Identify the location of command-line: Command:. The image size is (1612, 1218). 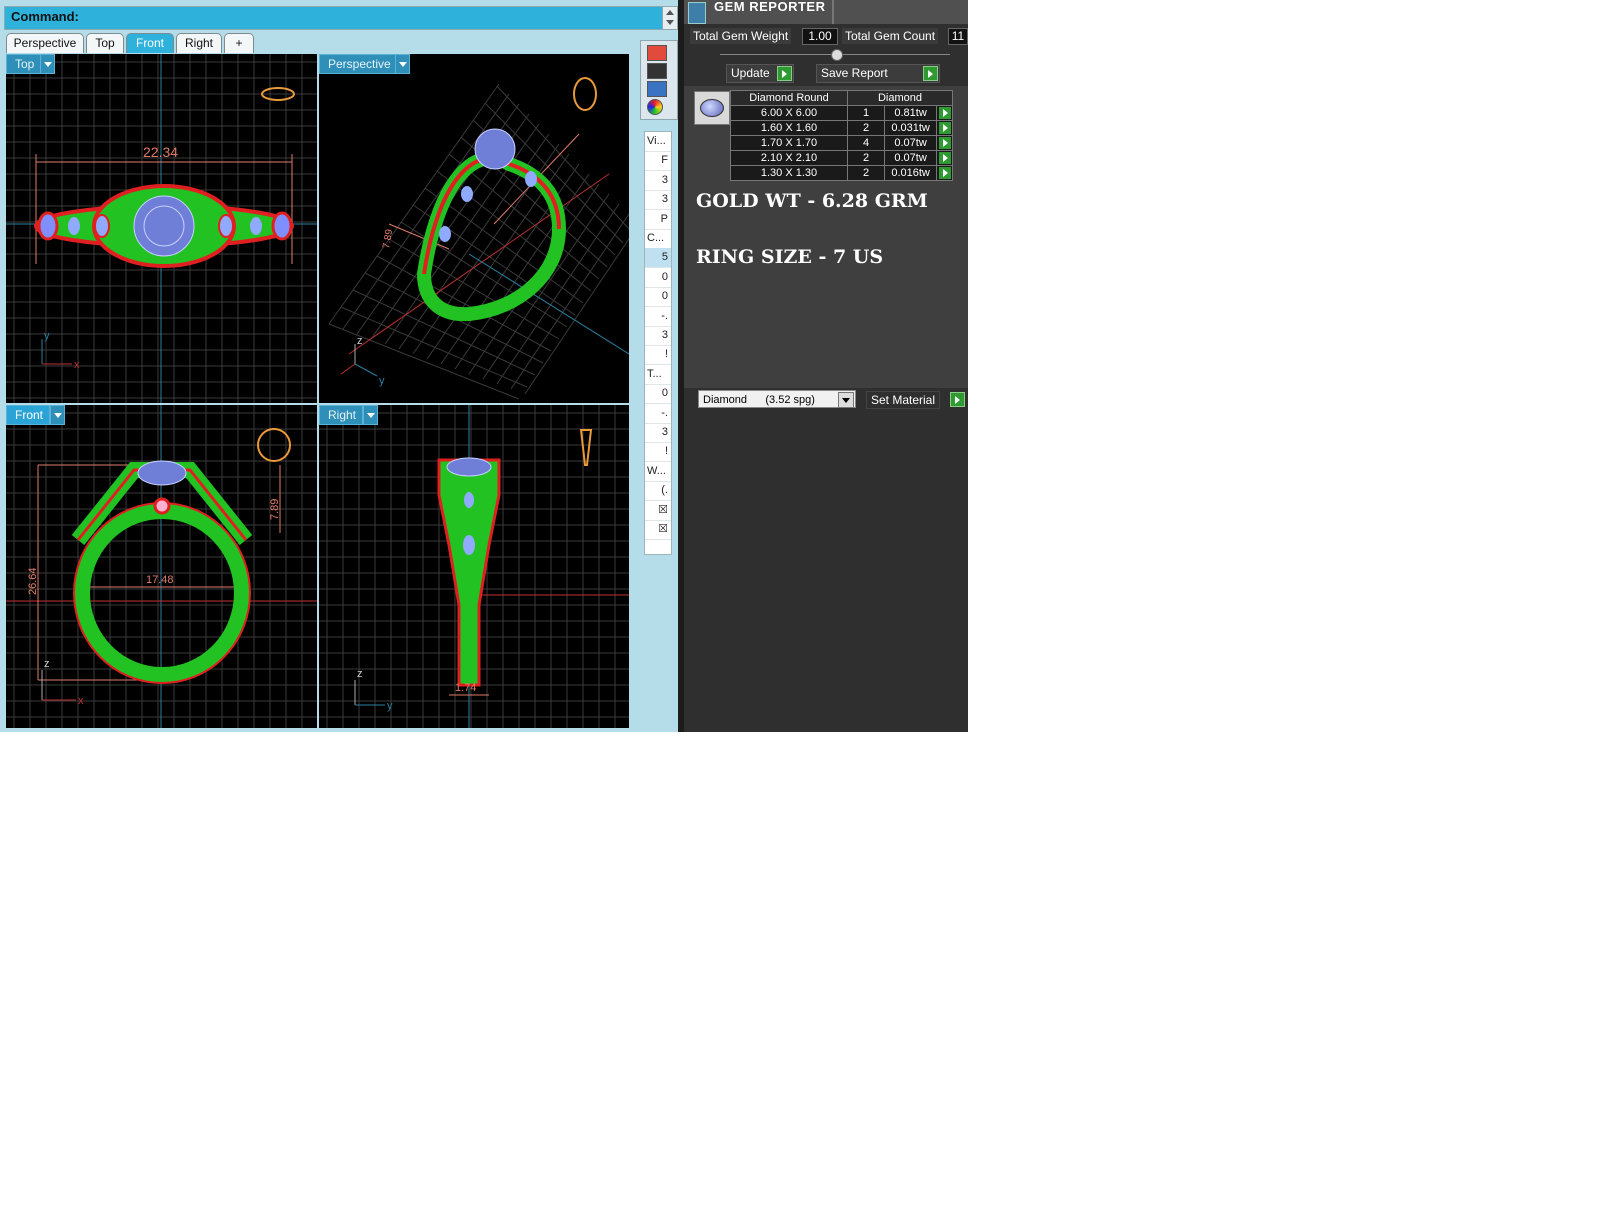
(333, 18).